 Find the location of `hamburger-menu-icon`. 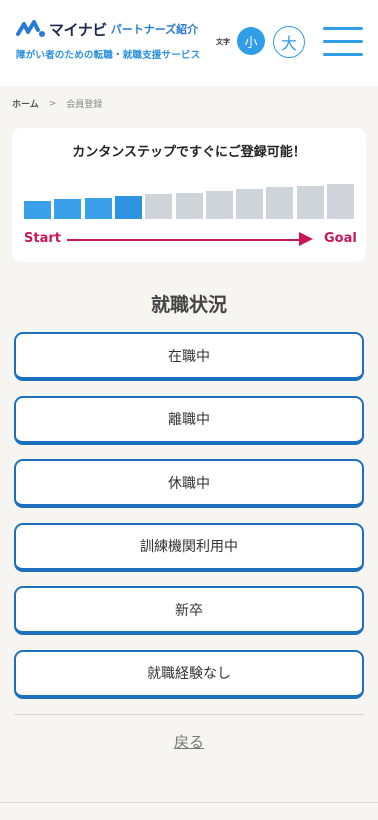

hamburger-menu-icon is located at coordinates (343, 42).